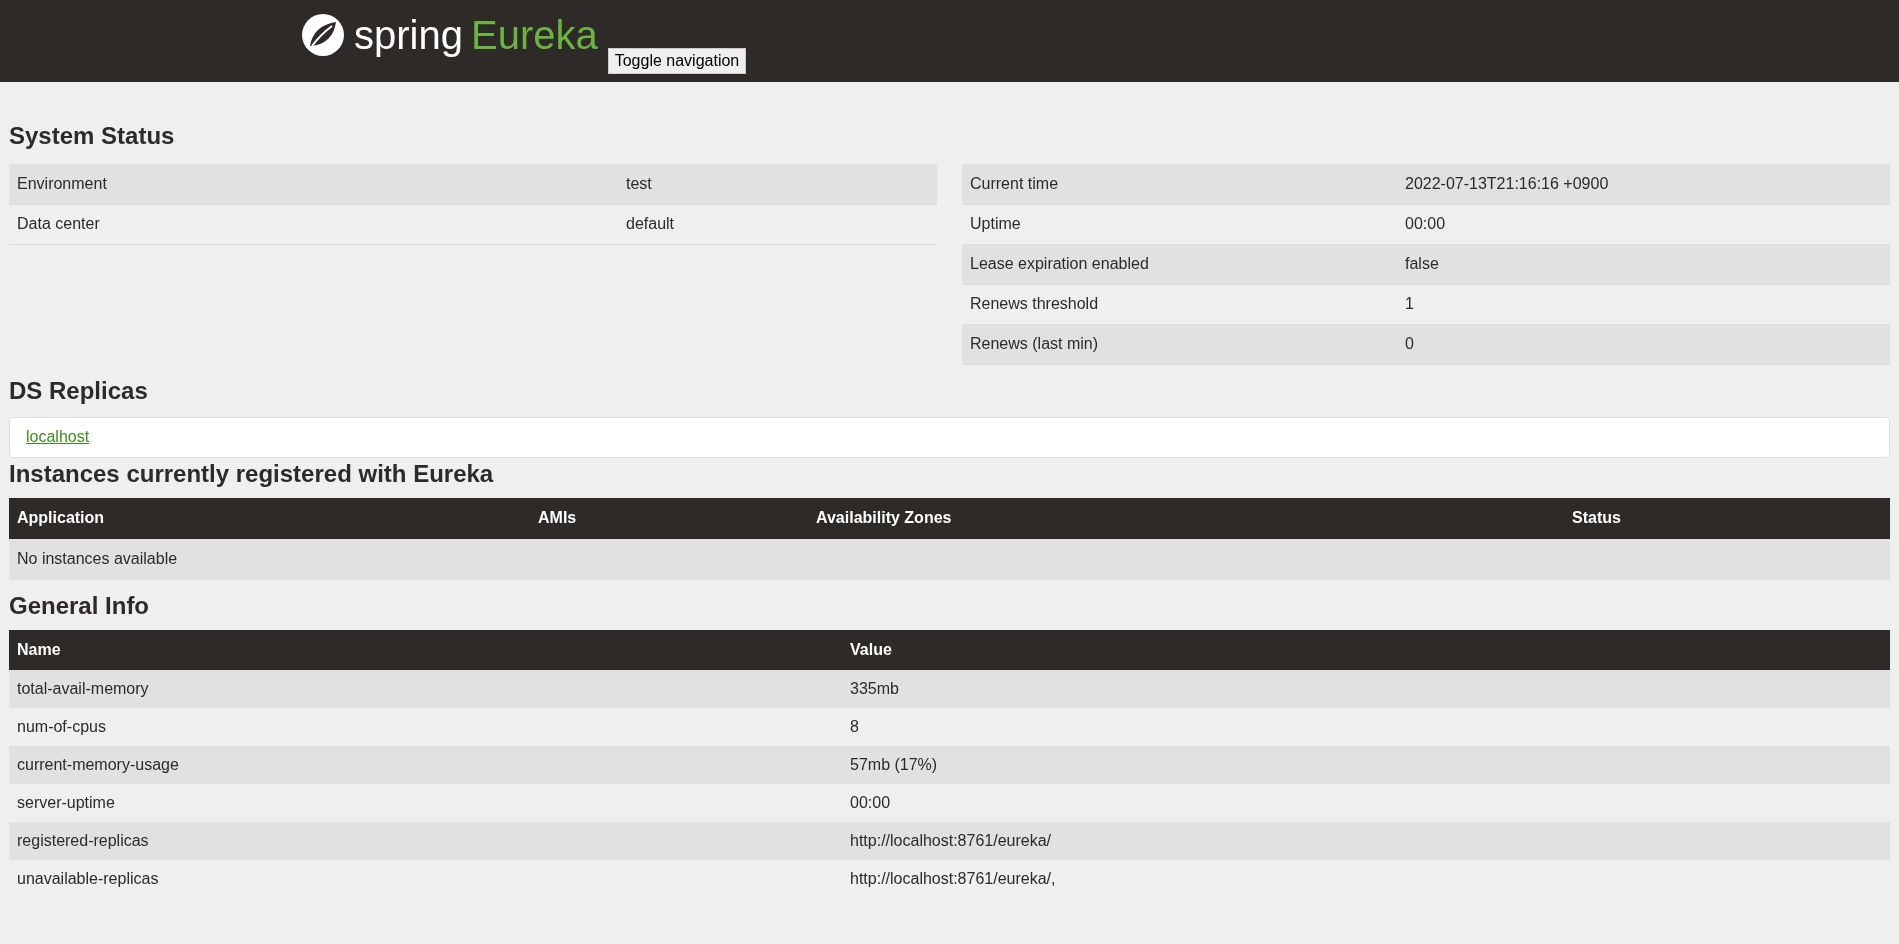 Image resolution: width=1899 pixels, height=944 pixels. What do you see at coordinates (313, 224) in the screenshot?
I see `table-cell: Data center` at bounding box center [313, 224].